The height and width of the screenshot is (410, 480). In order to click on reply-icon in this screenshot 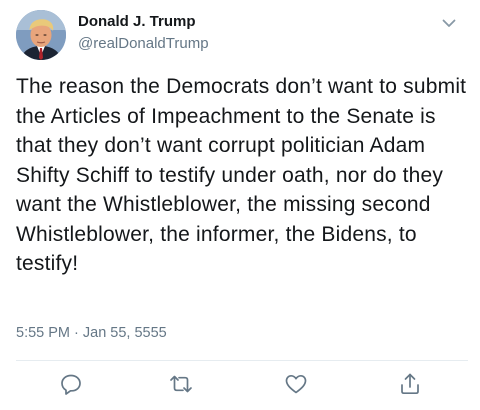, I will do `click(71, 384)`.